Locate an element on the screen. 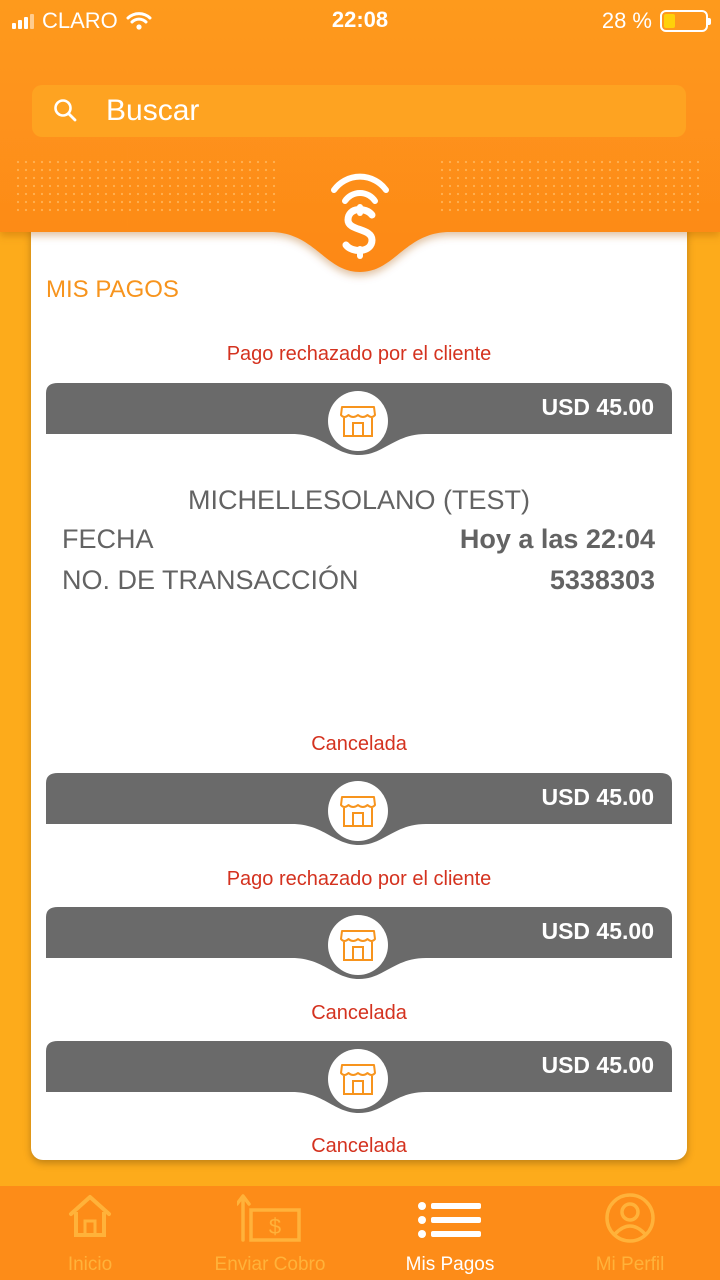 The image size is (720, 1280). nav-enviar-cobro: $ Enviar Cobro is located at coordinates (270, 1233).